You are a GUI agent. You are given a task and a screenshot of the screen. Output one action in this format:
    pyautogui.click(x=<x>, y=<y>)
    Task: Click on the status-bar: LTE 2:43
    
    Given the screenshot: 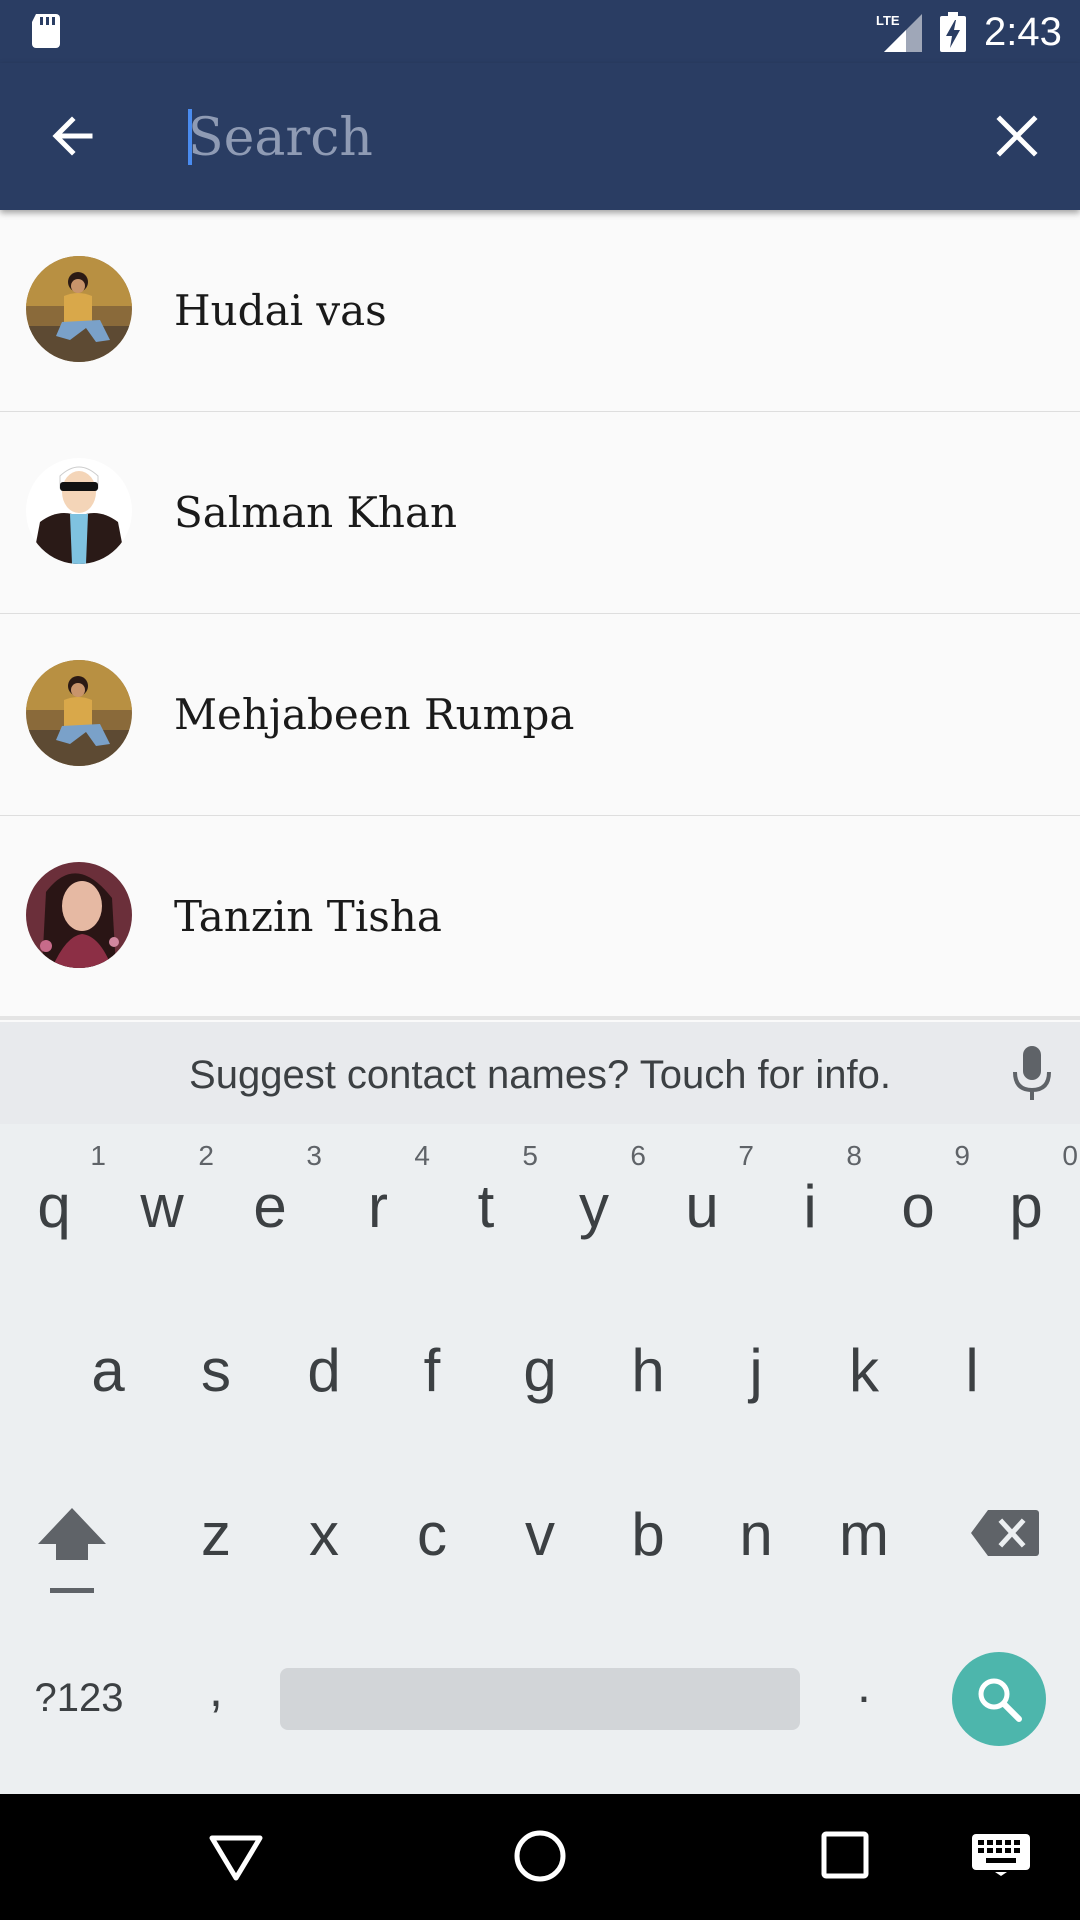 What is the action you would take?
    pyautogui.click(x=540, y=31)
    